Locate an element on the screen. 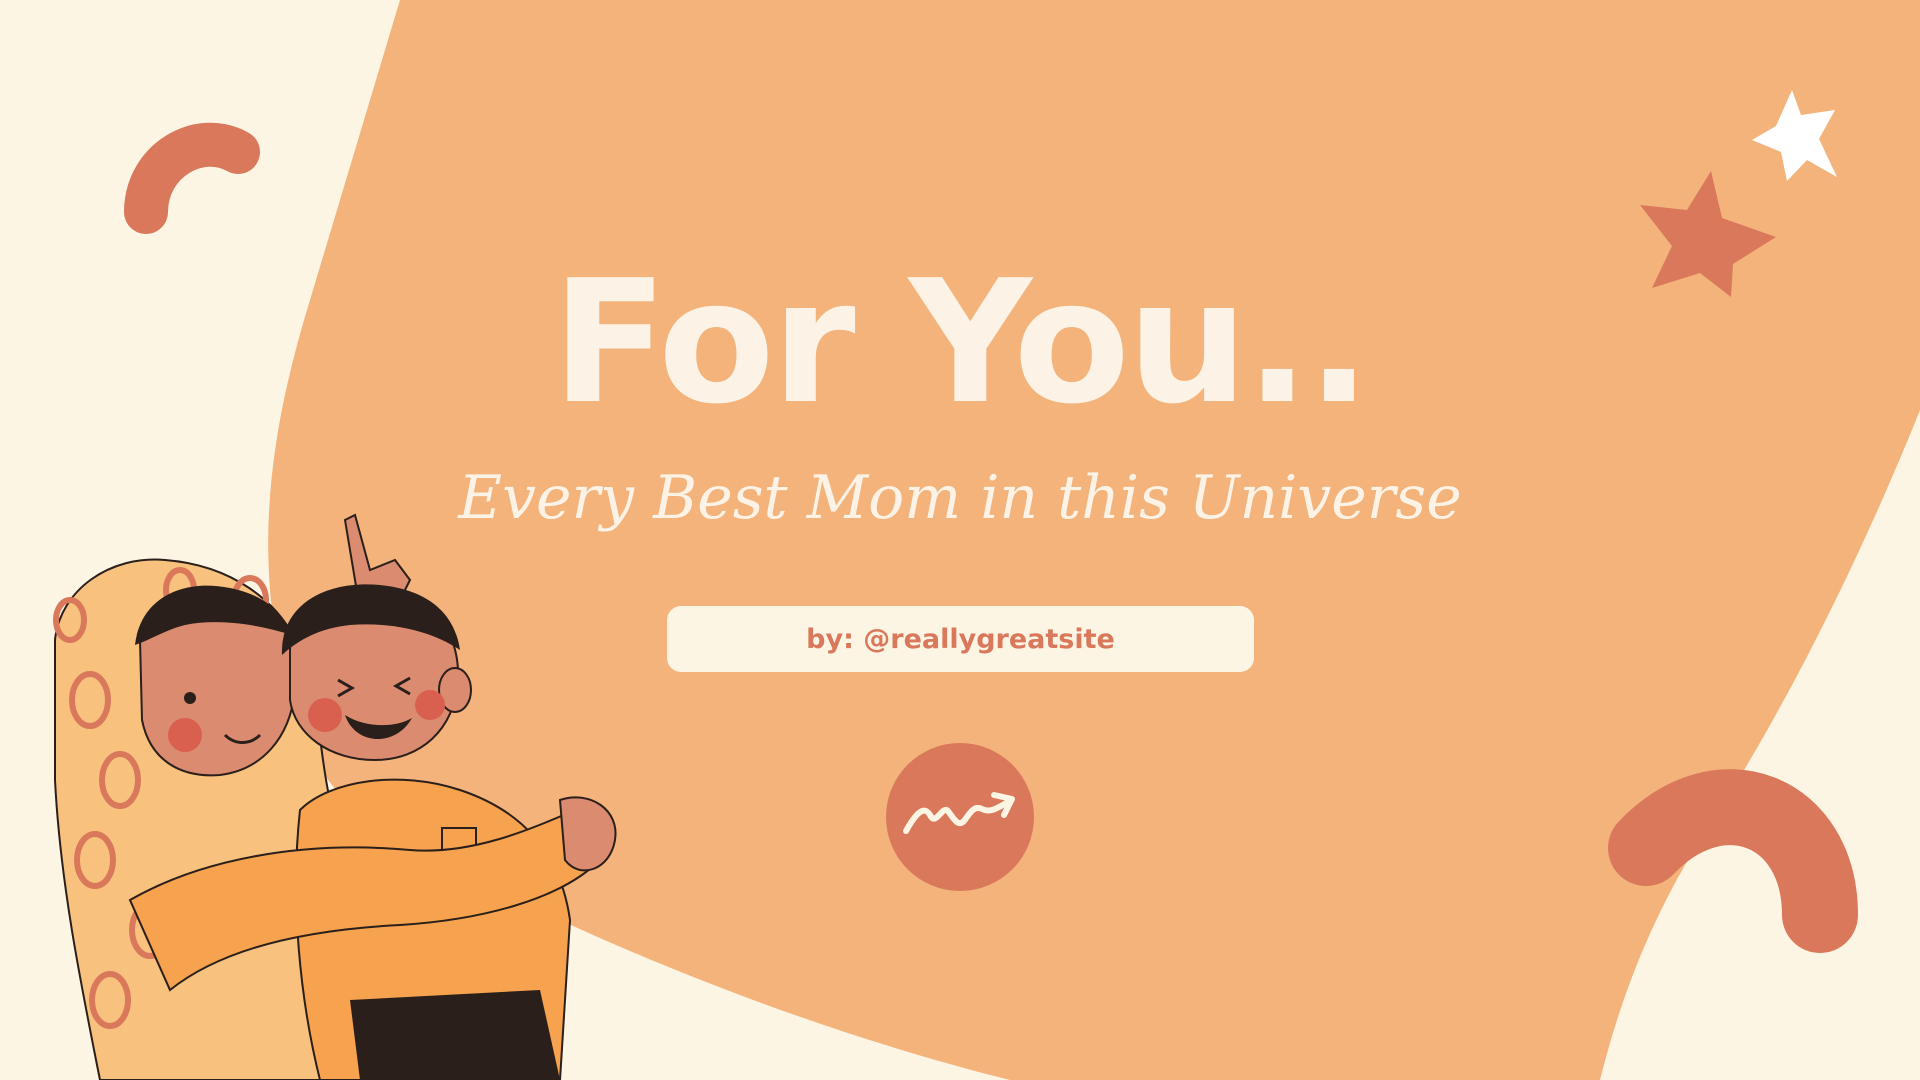  logo-badge is located at coordinates (960, 817).